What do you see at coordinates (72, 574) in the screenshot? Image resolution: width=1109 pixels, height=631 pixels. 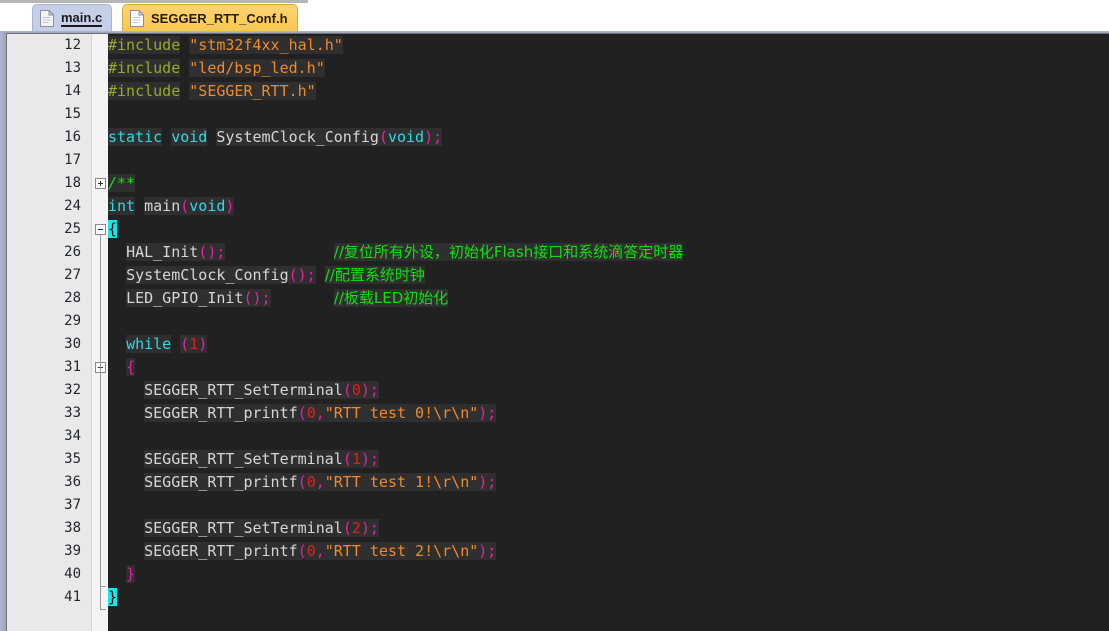 I see `line-number: 40` at bounding box center [72, 574].